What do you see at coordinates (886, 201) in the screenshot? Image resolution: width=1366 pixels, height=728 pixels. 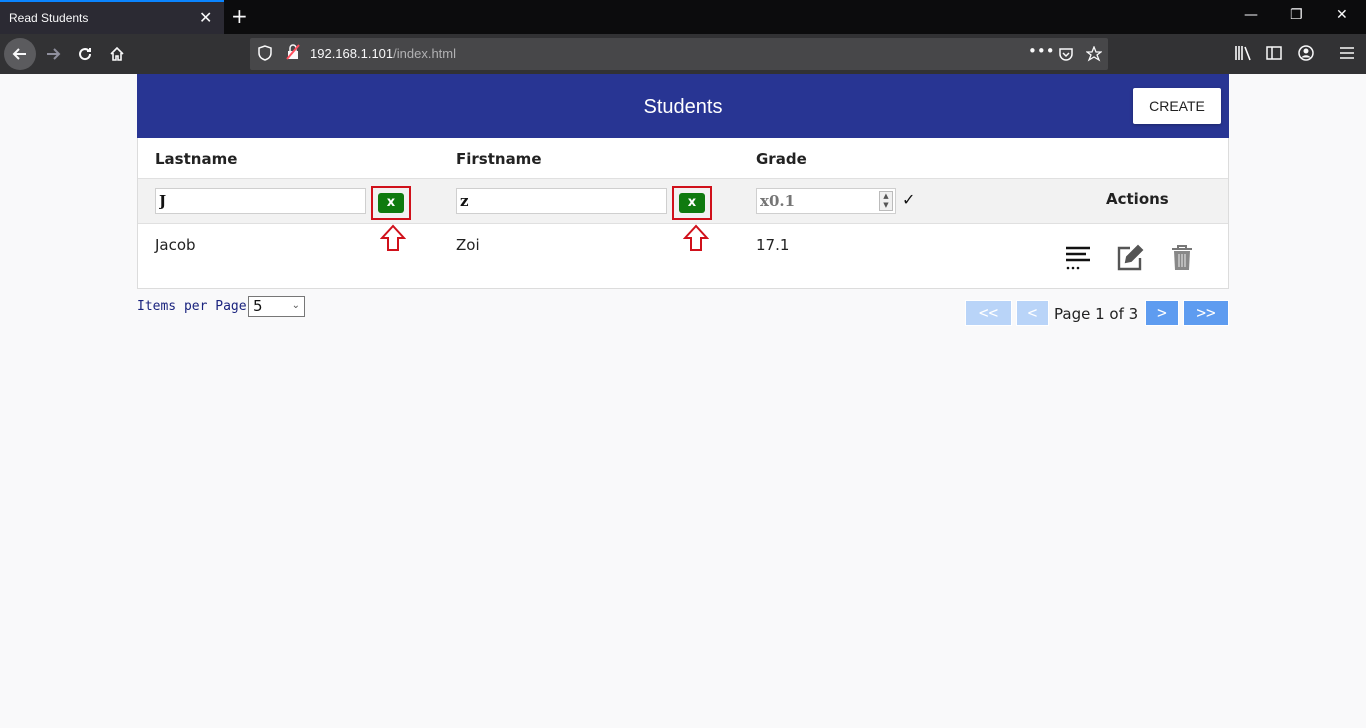 I see `grade-spinner: ▲ ▼` at bounding box center [886, 201].